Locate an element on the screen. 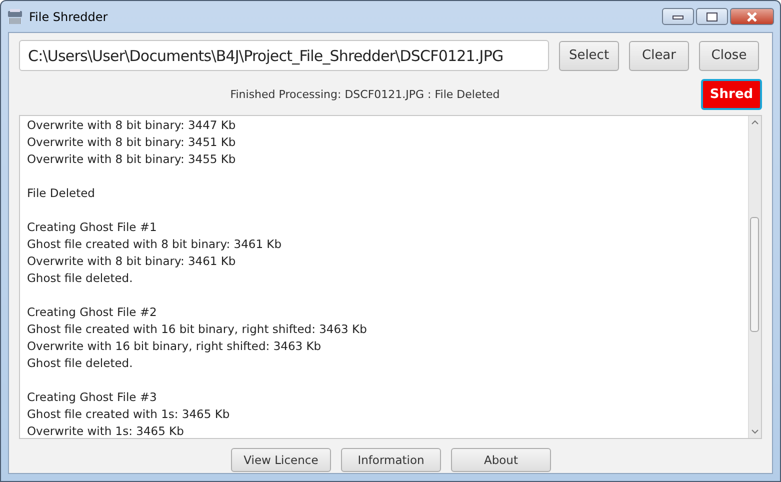 The width and height of the screenshot is (781, 482). log-line: Creating Ghost File #1 is located at coordinates (92, 227).